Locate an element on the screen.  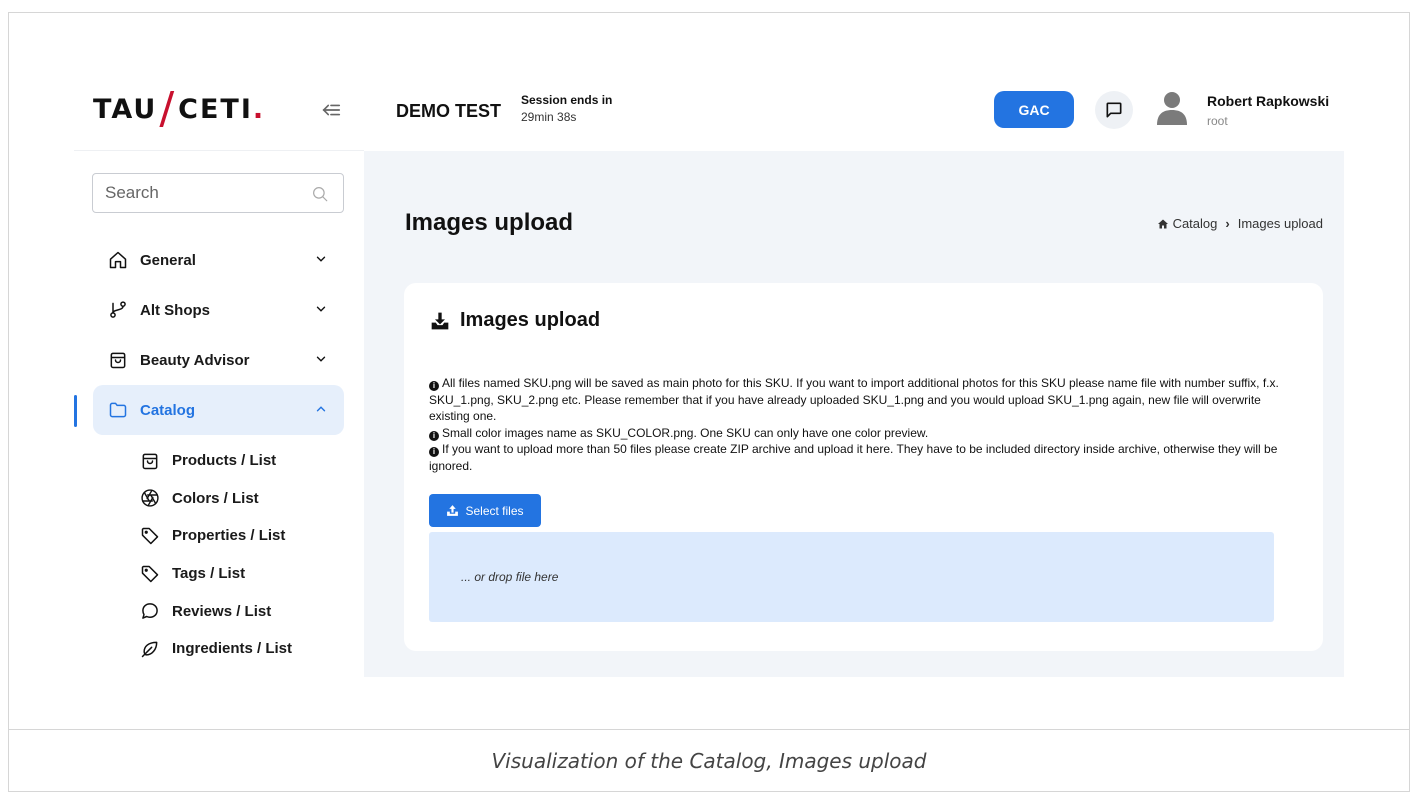
select-files-label: Select files is located at coordinates (494, 510).